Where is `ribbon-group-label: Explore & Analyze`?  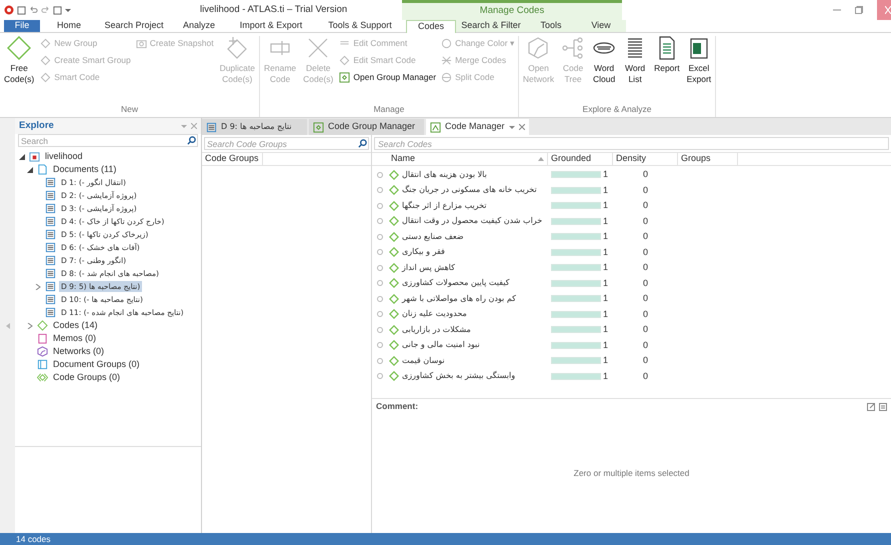
ribbon-group-label: Explore & Analyze is located at coordinates (617, 109).